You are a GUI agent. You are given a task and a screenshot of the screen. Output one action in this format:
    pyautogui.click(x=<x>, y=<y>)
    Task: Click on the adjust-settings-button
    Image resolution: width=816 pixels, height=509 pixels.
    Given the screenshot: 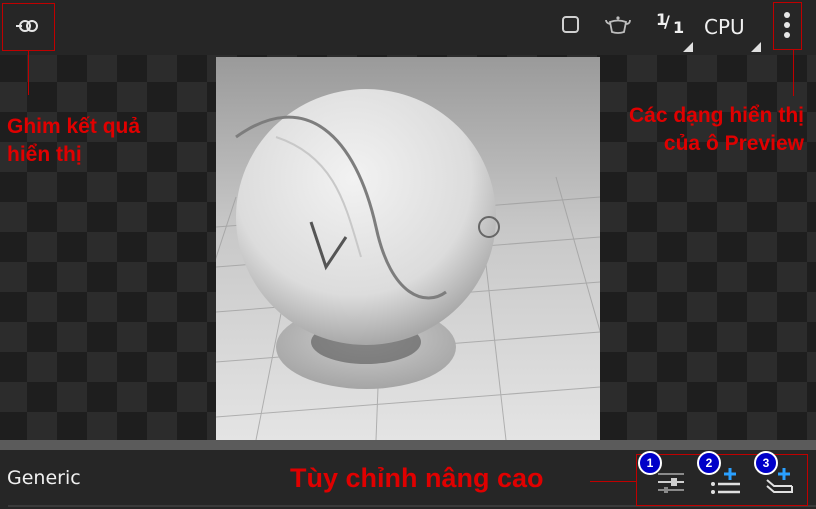 What is the action you would take?
    pyautogui.click(x=671, y=482)
    